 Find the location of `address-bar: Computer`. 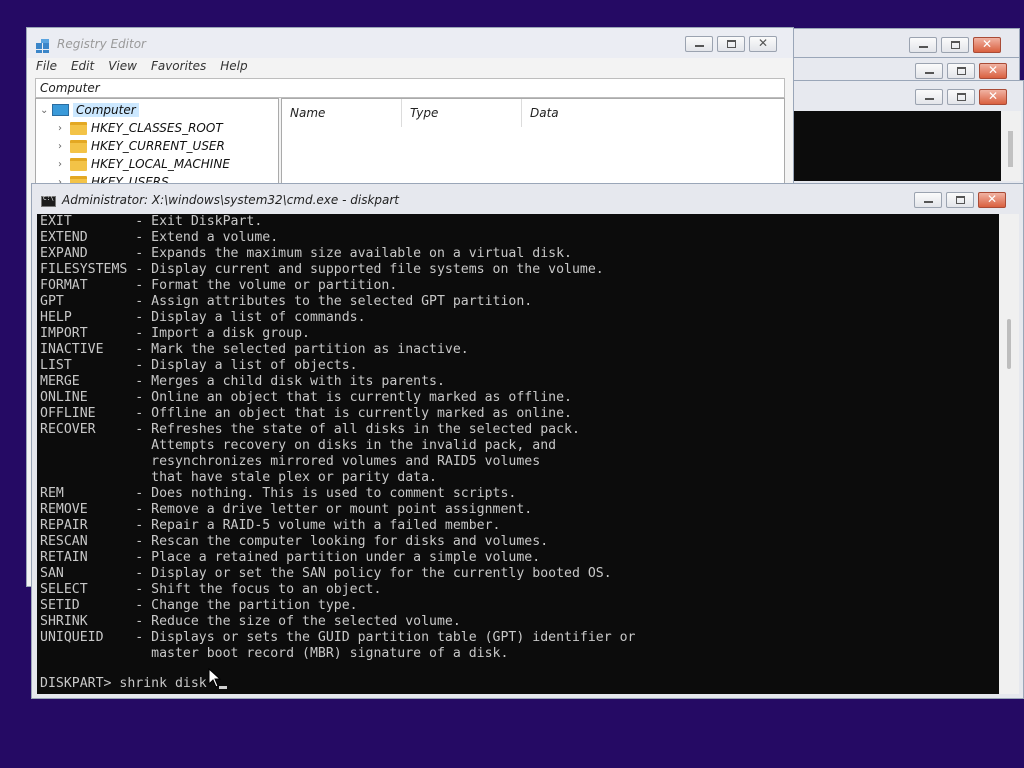

address-bar: Computer is located at coordinates (410, 88).